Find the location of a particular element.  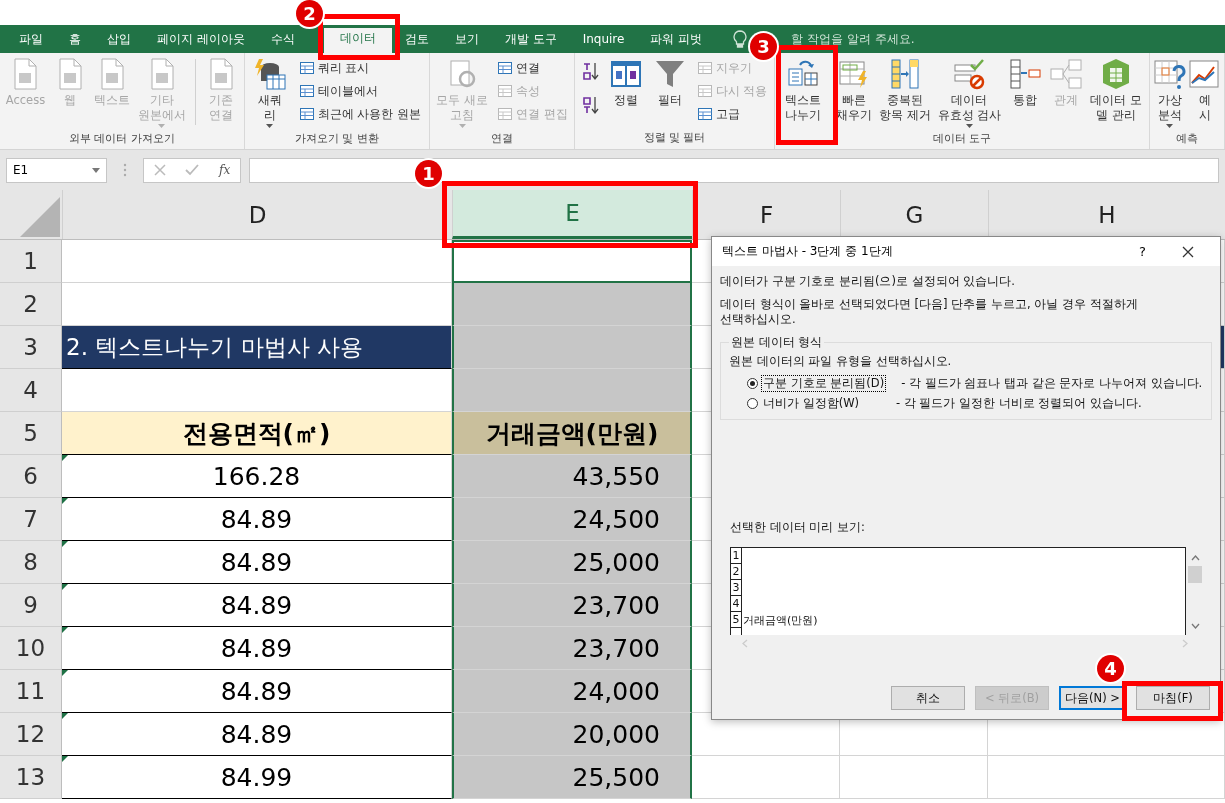

instruction-text: 데이터 형식이 올바로 선택되었다면 [다음] 단추를 누르고, 아닐 경우 적절하게 선택하십시오. is located at coordinates (929, 312).